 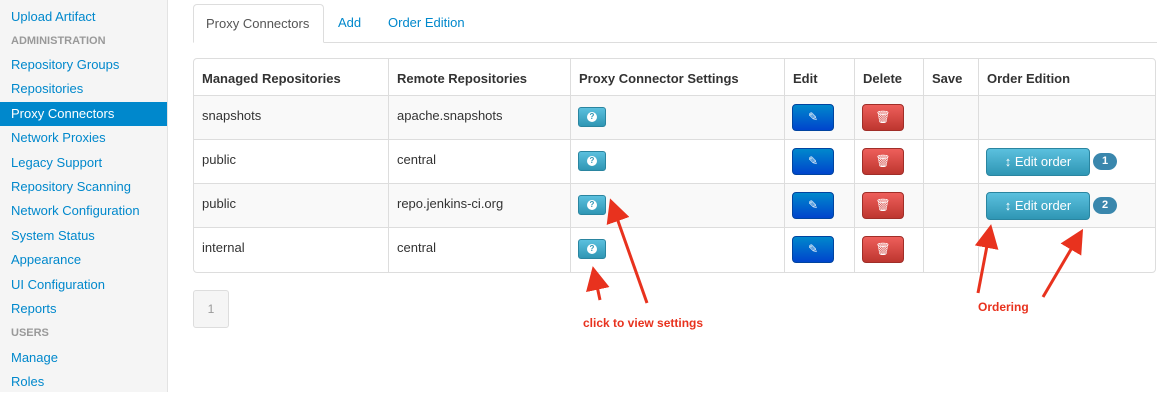 I want to click on table-row: snapshots apache.snapshots ? ✎ 🗑, so click(x=674, y=117).